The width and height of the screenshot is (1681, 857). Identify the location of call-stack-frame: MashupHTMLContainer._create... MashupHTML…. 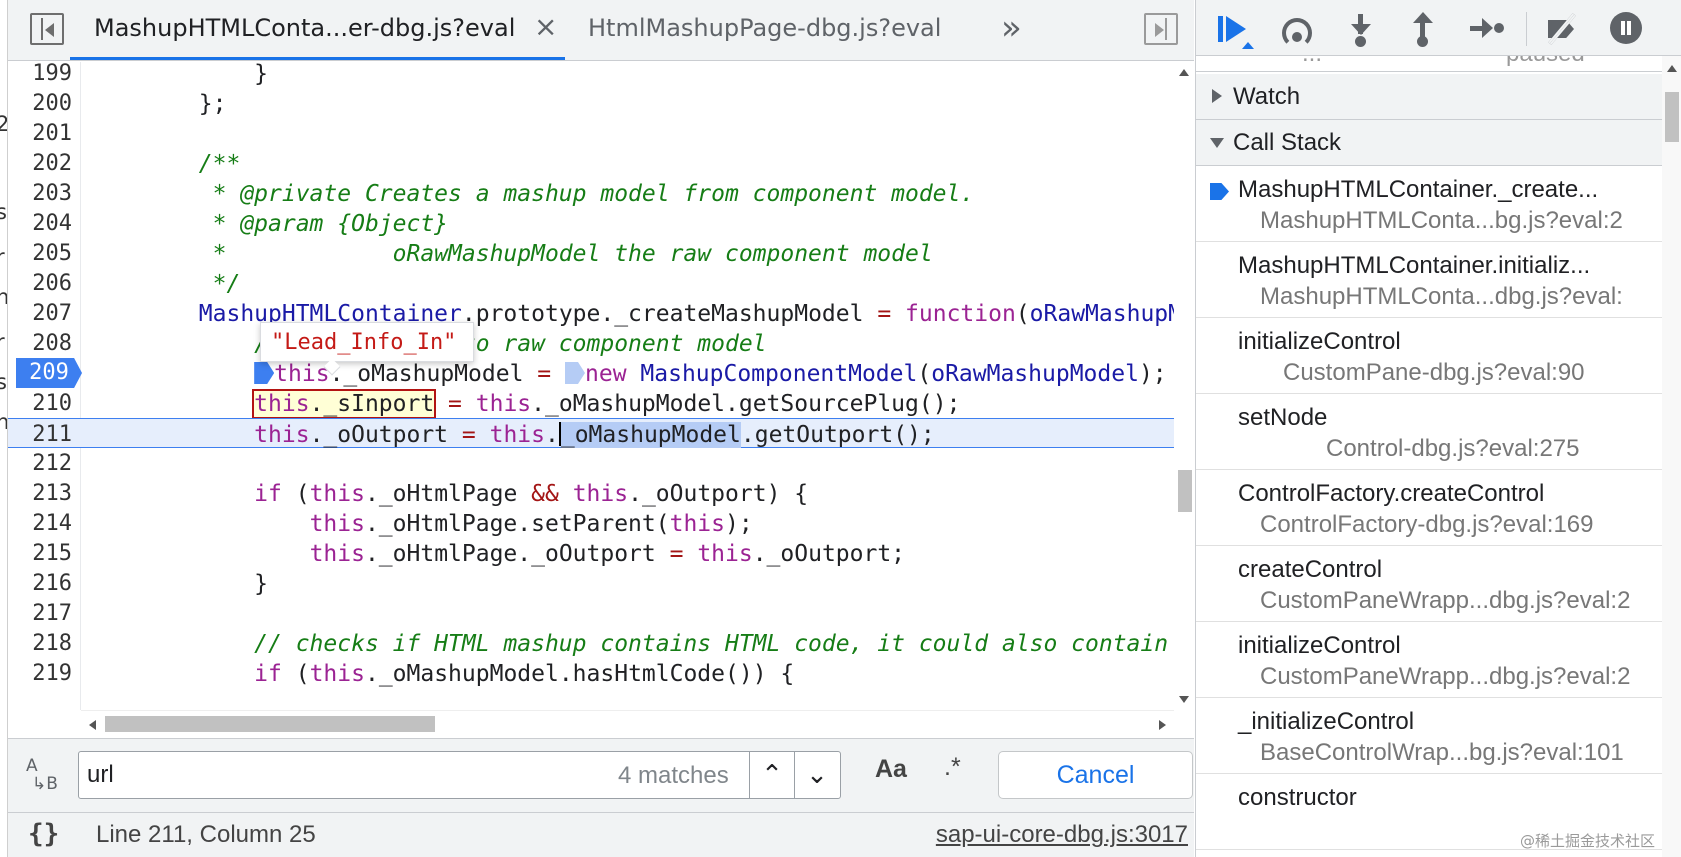
(1429, 204).